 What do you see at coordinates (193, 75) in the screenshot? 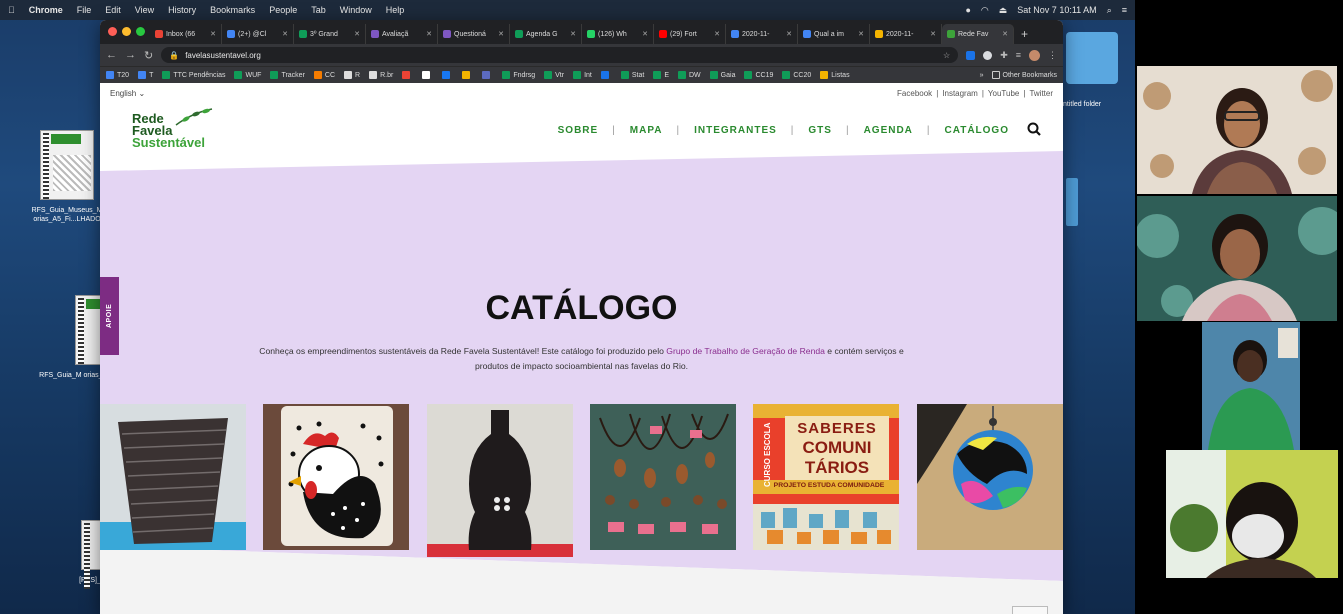
I see `bookmark-item-2: TTC Pendências` at bounding box center [193, 75].